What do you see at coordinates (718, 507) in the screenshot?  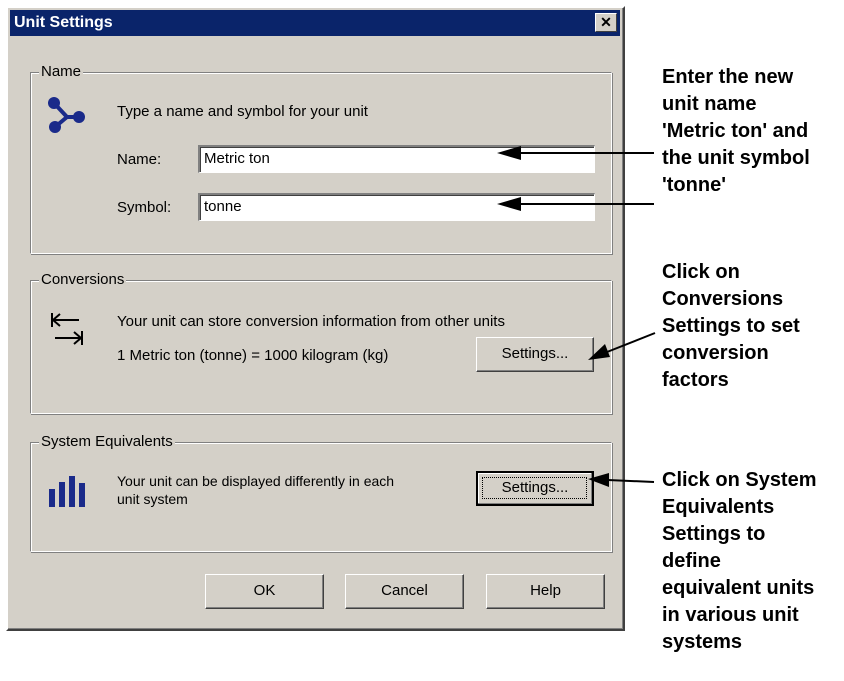 I see `annotation-line: Equivalents` at bounding box center [718, 507].